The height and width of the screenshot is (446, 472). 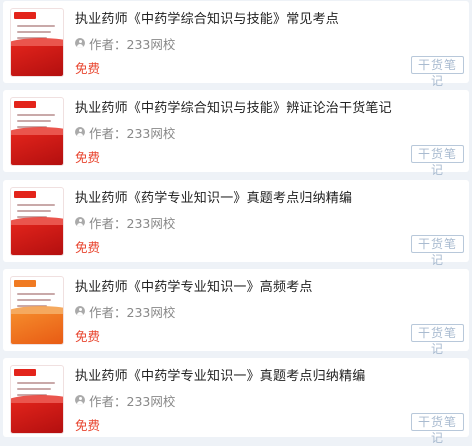 I want to click on item-title: 执业药师《中药学专业知识一》高频考点, so click(x=194, y=285).